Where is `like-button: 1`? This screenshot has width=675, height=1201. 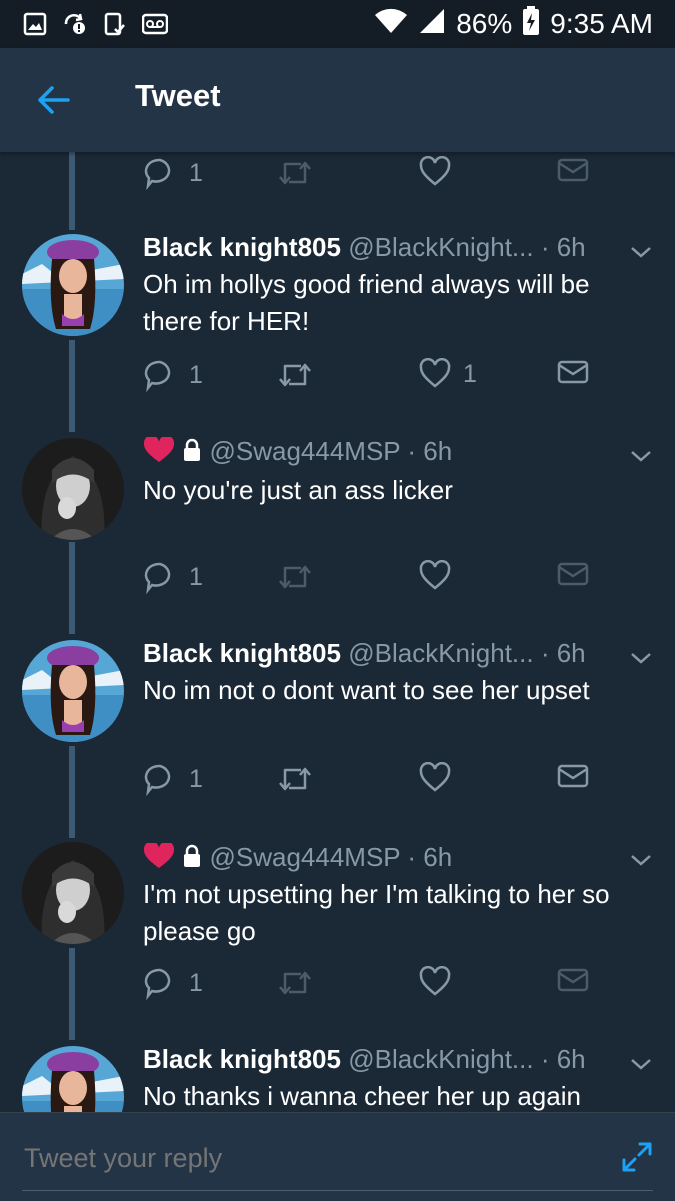
like-button: 1 is located at coordinates (448, 374).